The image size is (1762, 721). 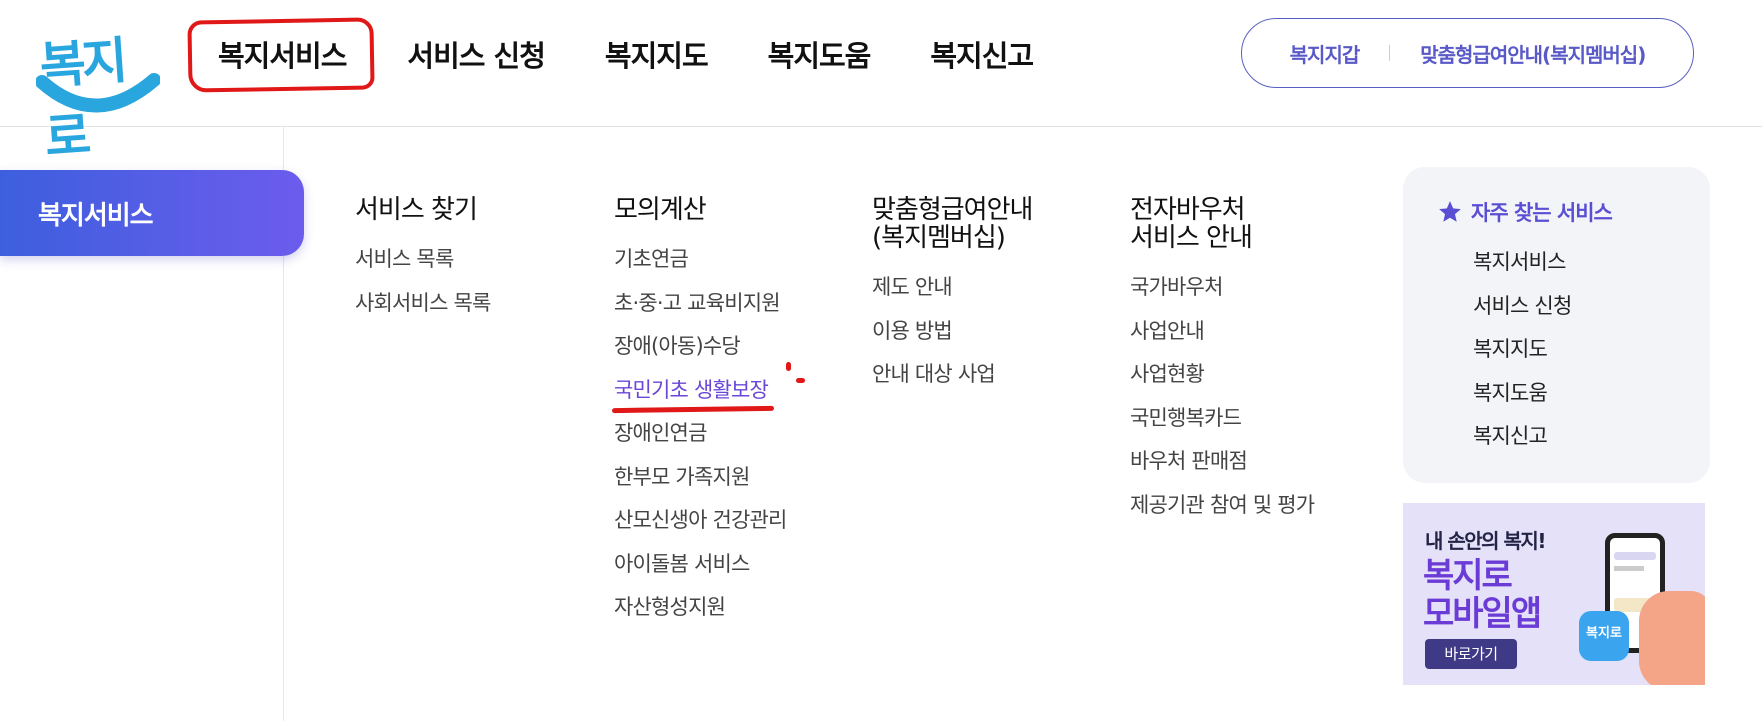 What do you see at coordinates (952, 210) in the screenshot?
I see `column-title-line1: 맞춤형급여안내` at bounding box center [952, 210].